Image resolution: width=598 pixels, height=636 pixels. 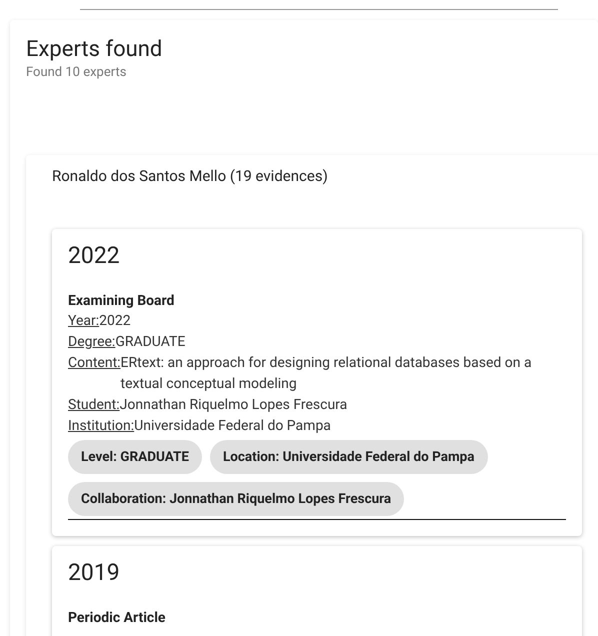 I want to click on evidence-type: Examining Board, so click(x=122, y=301).